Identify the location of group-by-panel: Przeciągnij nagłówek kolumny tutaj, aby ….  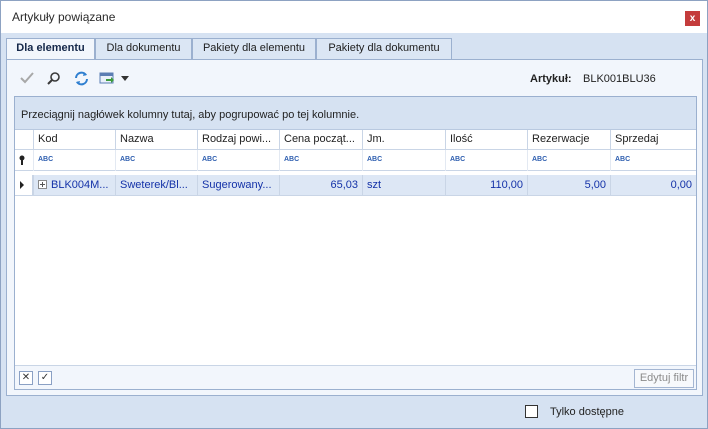
(355, 113).